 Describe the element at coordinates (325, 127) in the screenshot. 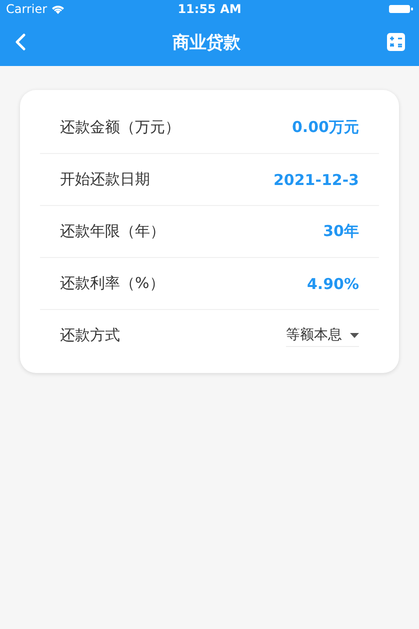

I see `field-value: 0.00万元` at that location.